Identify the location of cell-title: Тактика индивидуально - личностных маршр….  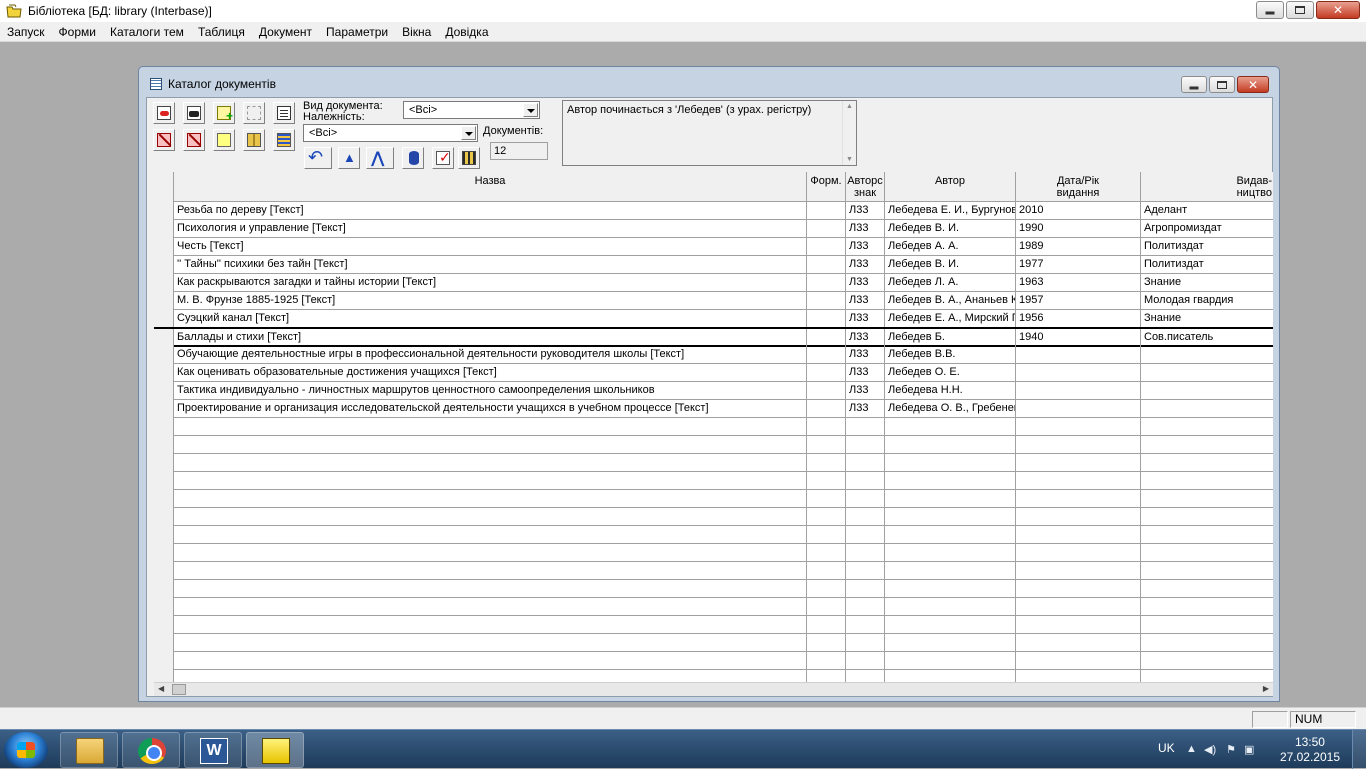
(490, 391).